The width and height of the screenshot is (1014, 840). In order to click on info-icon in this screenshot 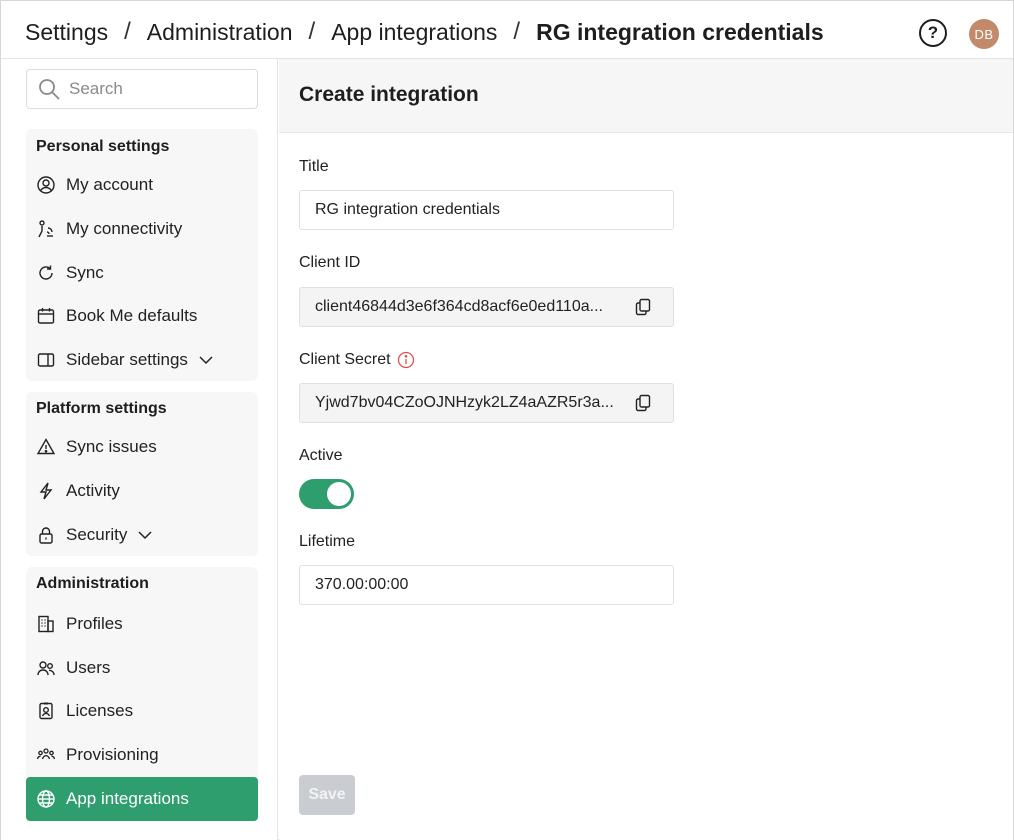, I will do `click(406, 360)`.